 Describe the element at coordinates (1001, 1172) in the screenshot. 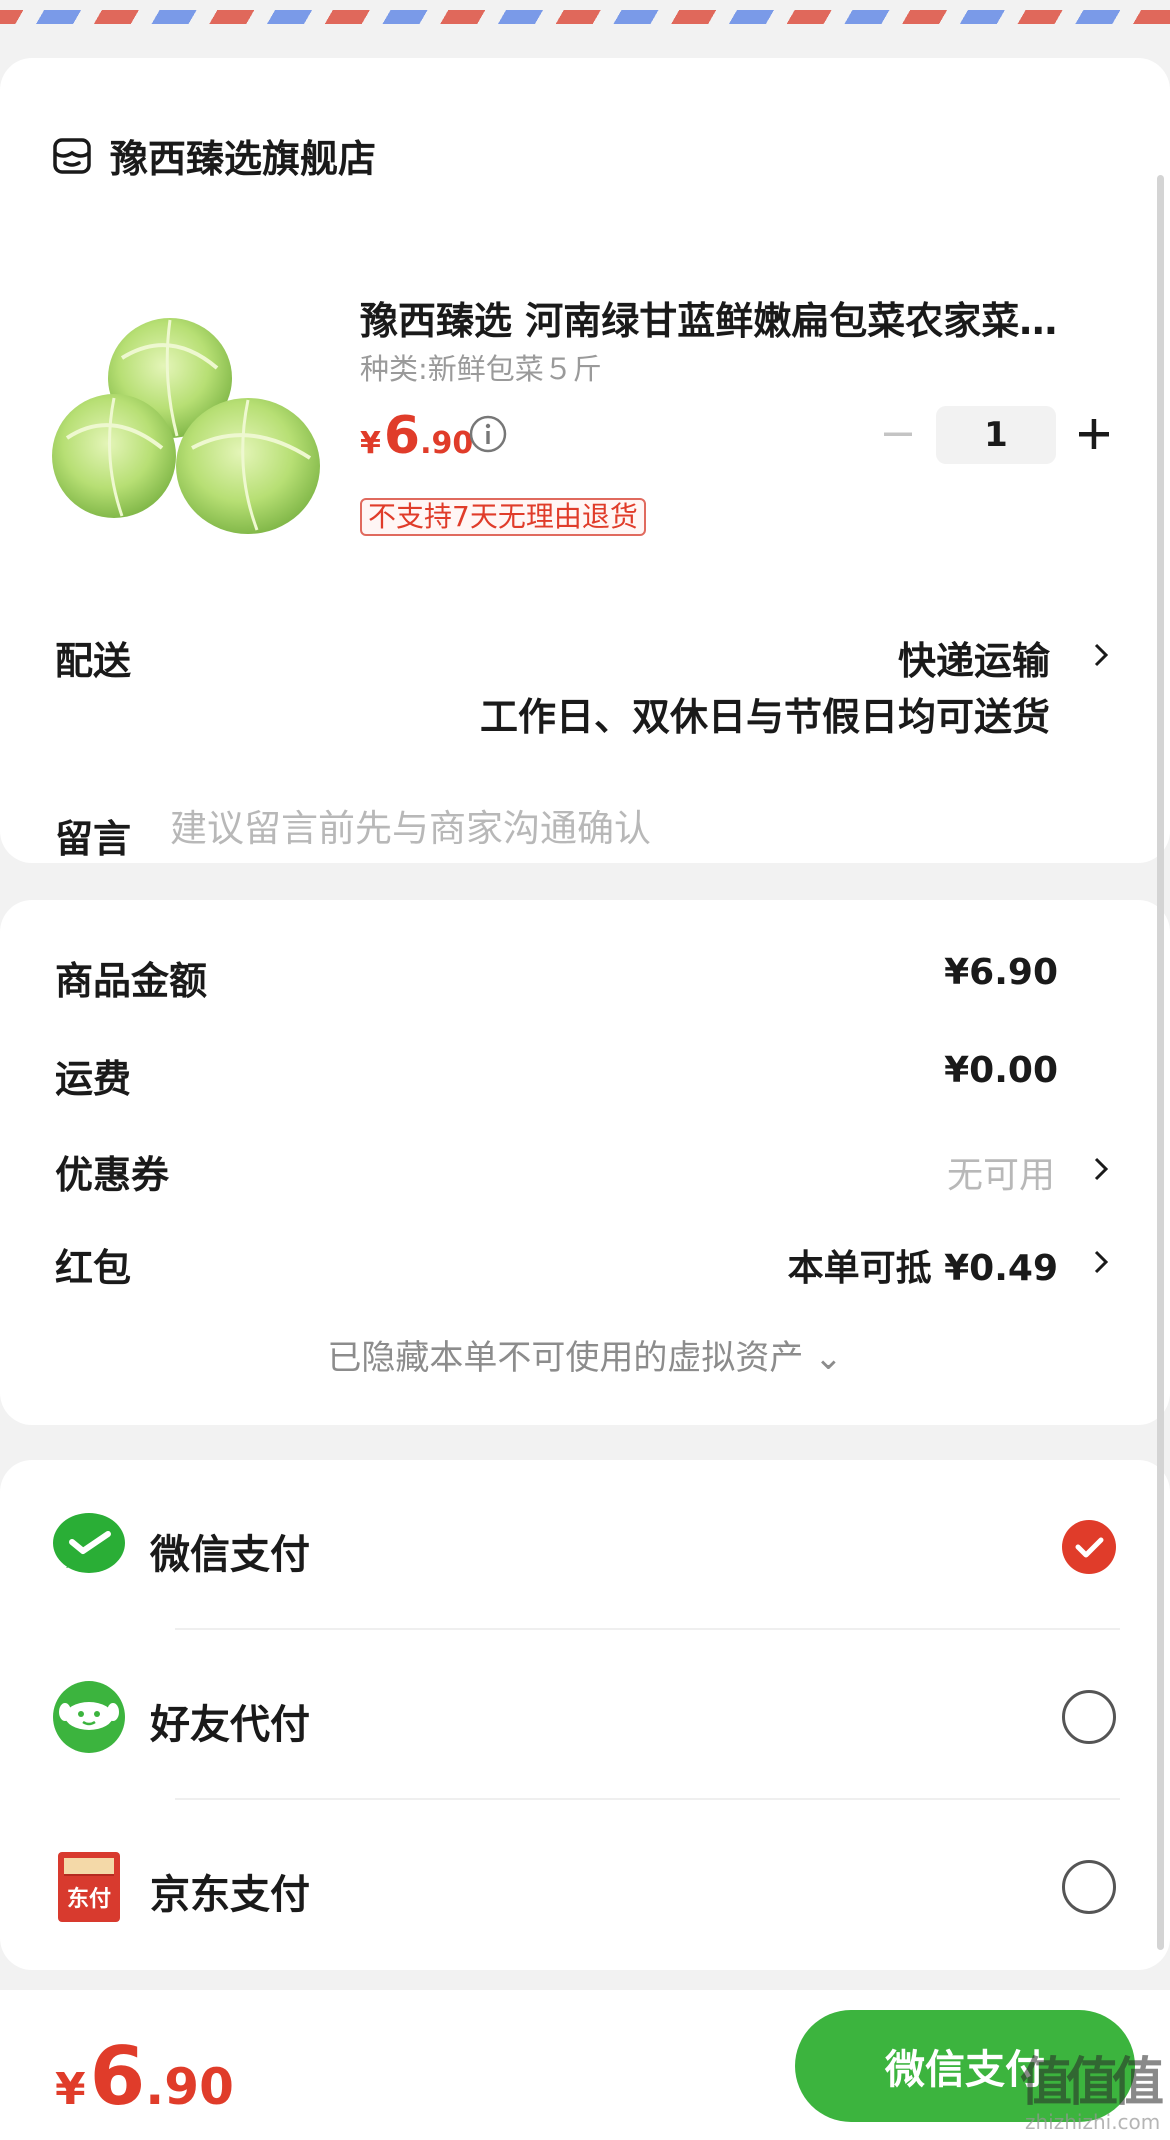

I see `coupon-value: 无可用` at that location.